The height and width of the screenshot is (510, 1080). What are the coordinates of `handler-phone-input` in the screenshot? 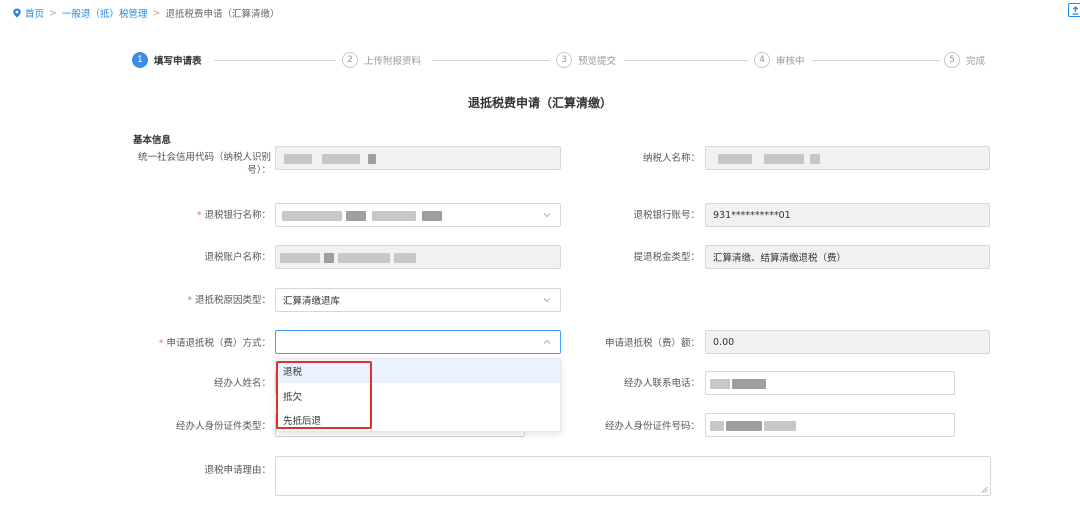 It's located at (830, 383).